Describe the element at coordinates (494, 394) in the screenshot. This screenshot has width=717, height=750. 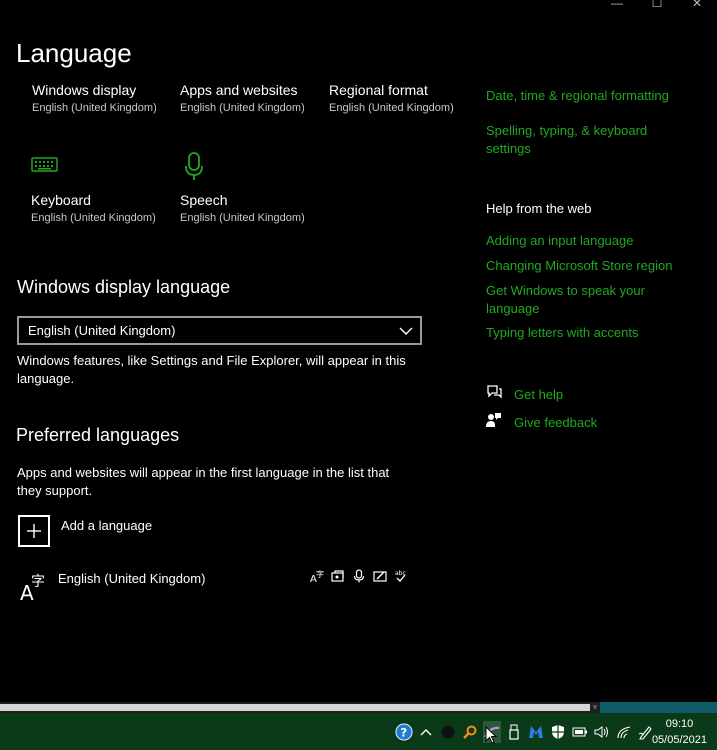
I see `get-help-icon` at that location.